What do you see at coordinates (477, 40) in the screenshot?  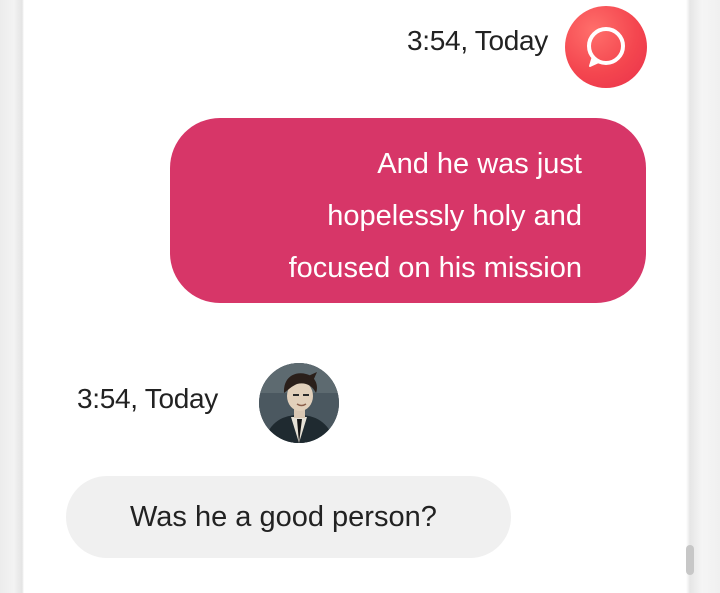 I see `sent-timestamp: 3:54, Today` at bounding box center [477, 40].